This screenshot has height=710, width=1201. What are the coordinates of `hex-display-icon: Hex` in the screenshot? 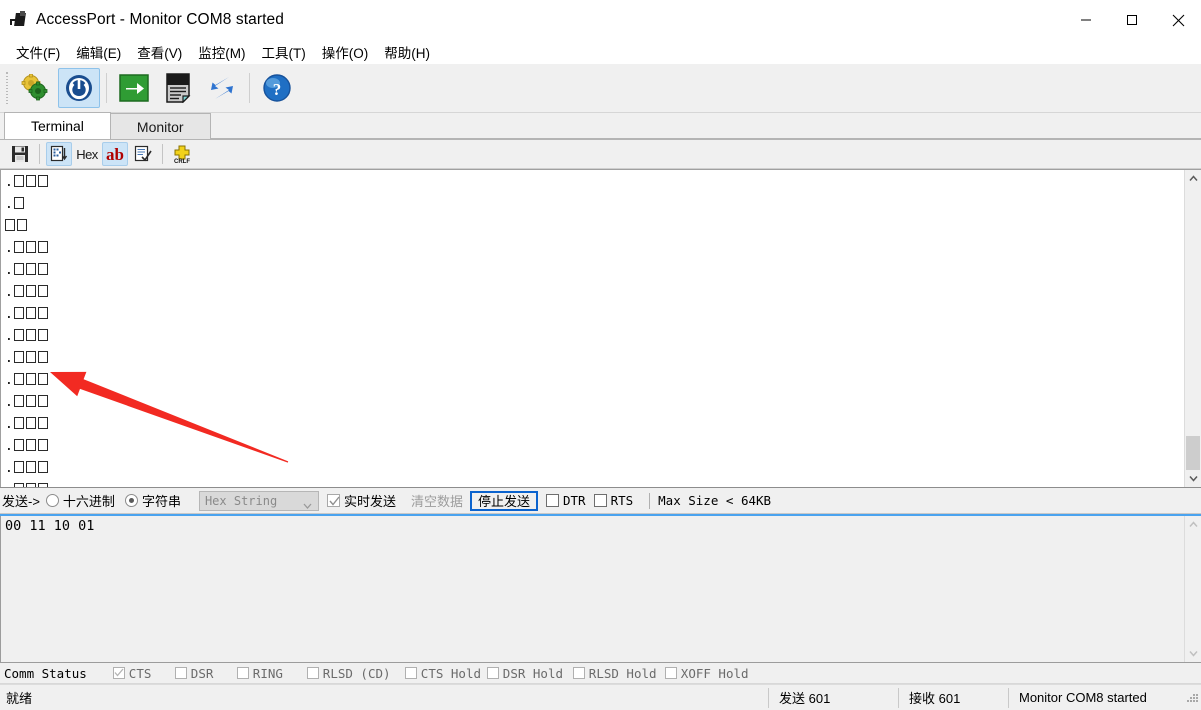 It's located at (87, 154).